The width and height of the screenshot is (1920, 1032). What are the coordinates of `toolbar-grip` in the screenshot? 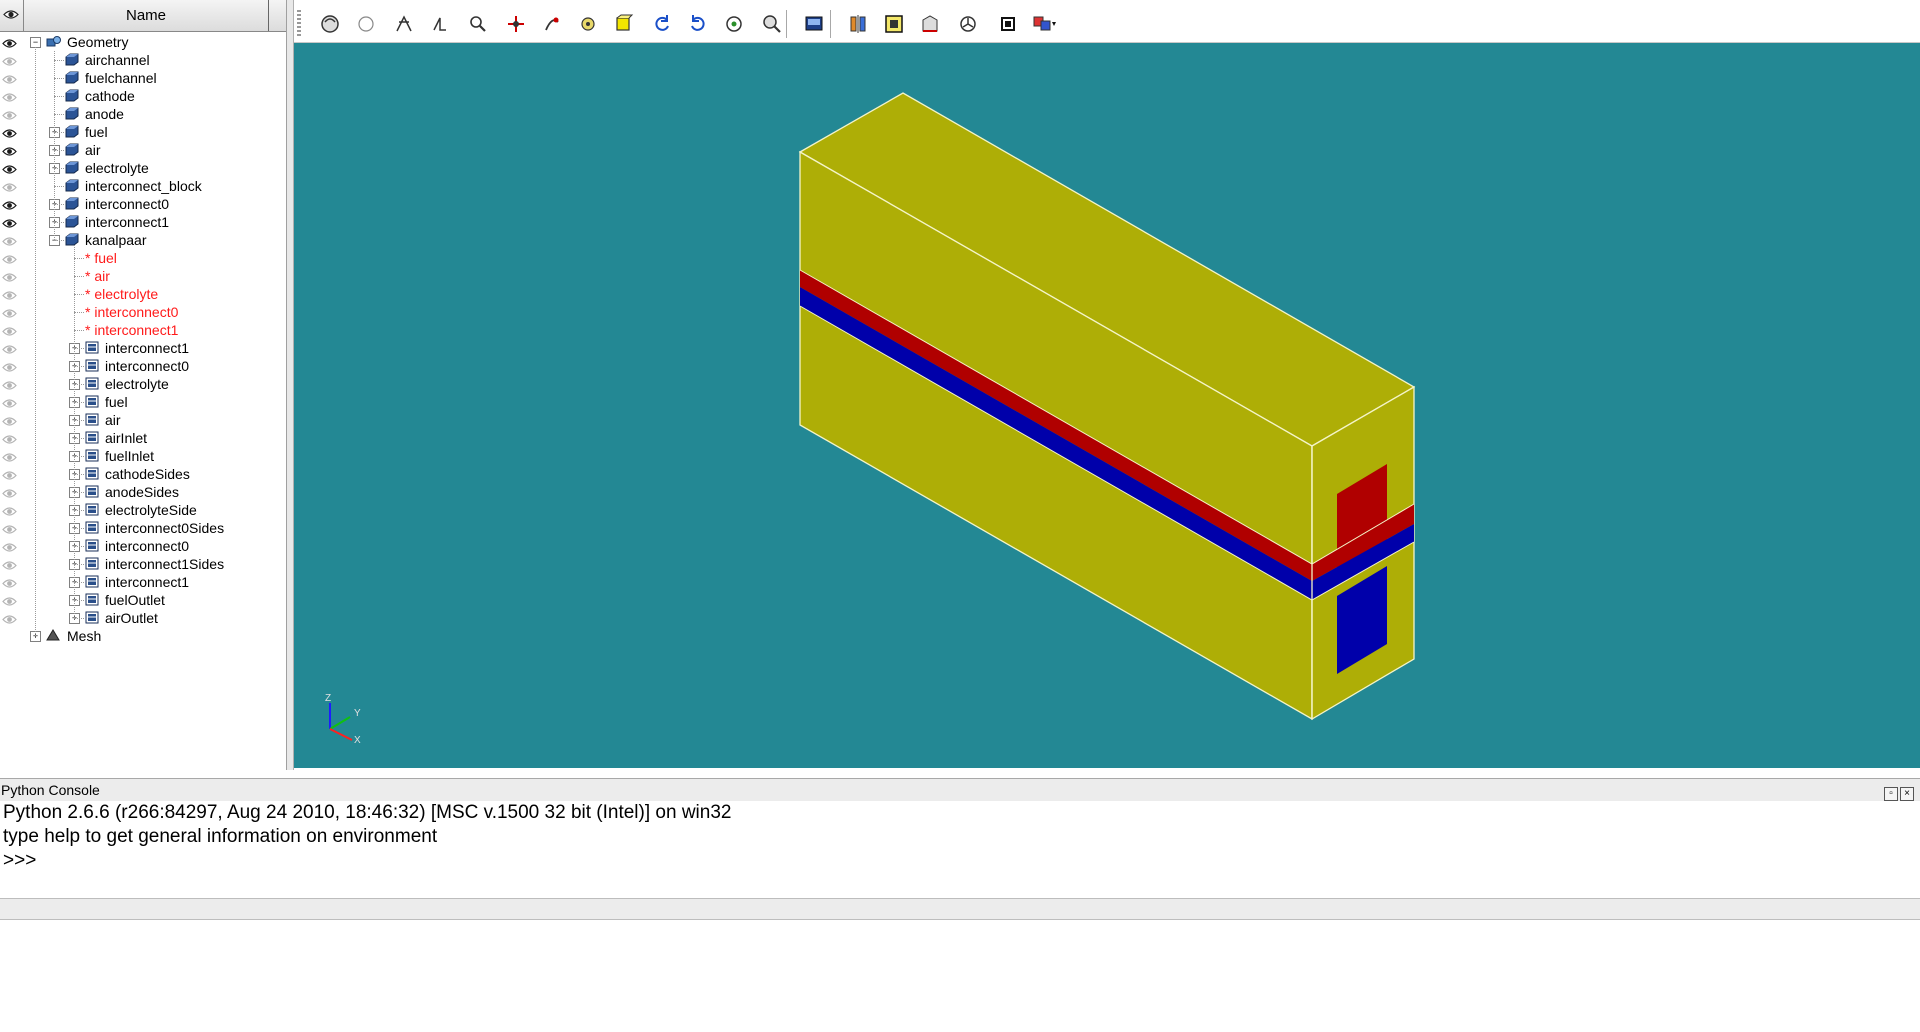 It's located at (299, 23).